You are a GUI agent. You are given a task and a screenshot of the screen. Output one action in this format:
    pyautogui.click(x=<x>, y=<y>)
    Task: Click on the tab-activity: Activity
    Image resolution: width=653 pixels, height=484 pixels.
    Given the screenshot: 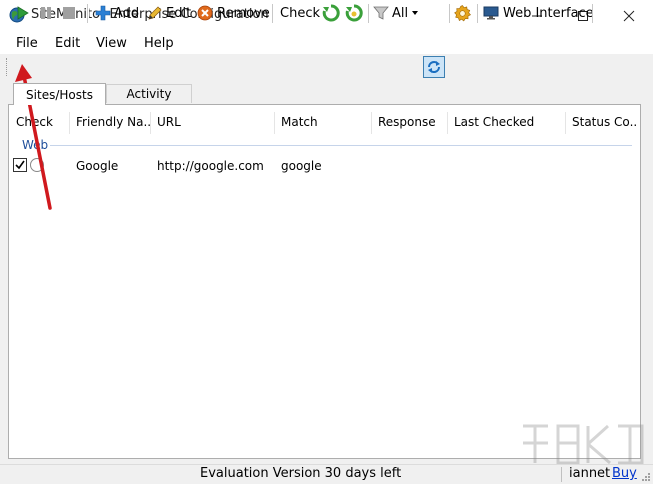 What is the action you would take?
    pyautogui.click(x=149, y=93)
    